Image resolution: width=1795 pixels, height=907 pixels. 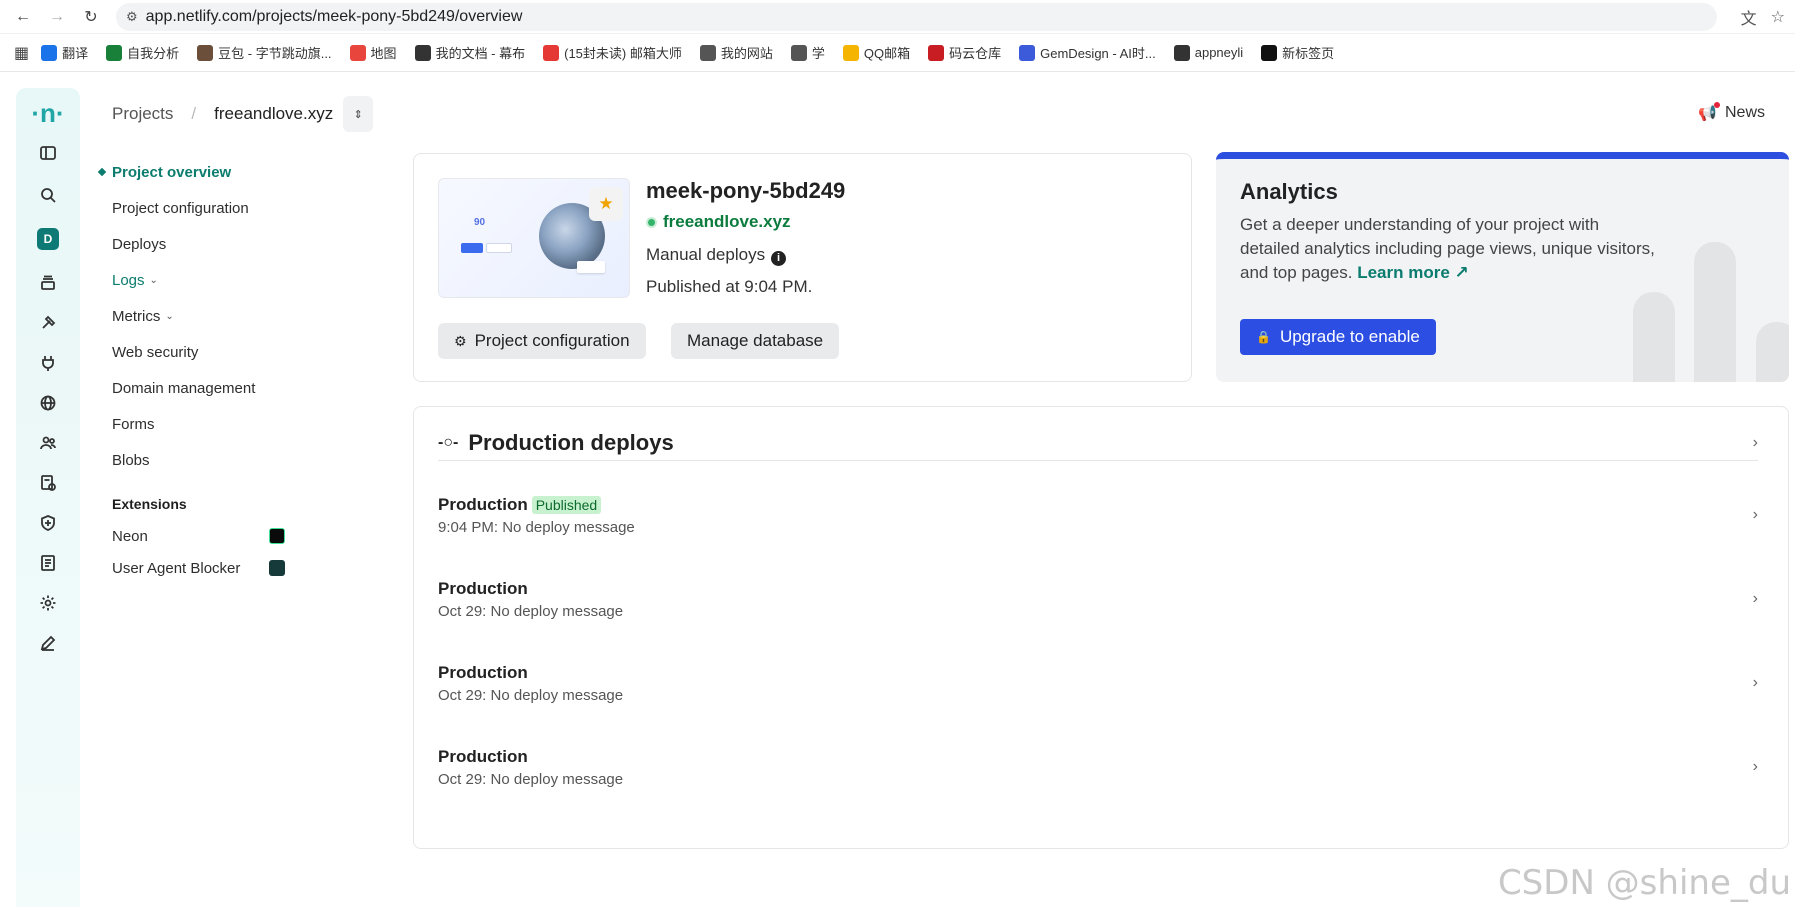 I want to click on bookmark-item: 自我分析, so click(x=142, y=52).